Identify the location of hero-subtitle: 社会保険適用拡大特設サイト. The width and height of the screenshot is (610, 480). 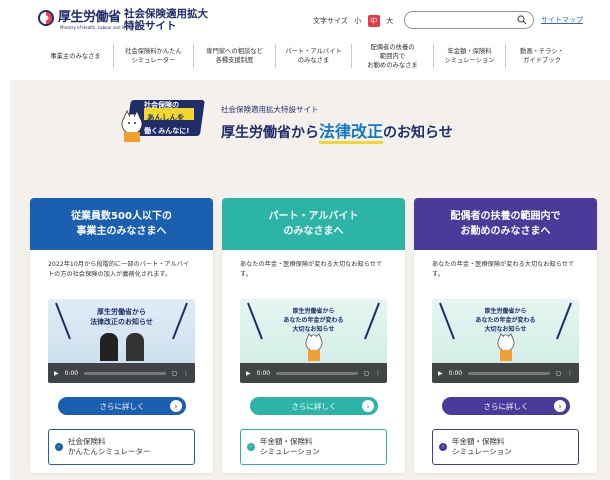
(270, 109).